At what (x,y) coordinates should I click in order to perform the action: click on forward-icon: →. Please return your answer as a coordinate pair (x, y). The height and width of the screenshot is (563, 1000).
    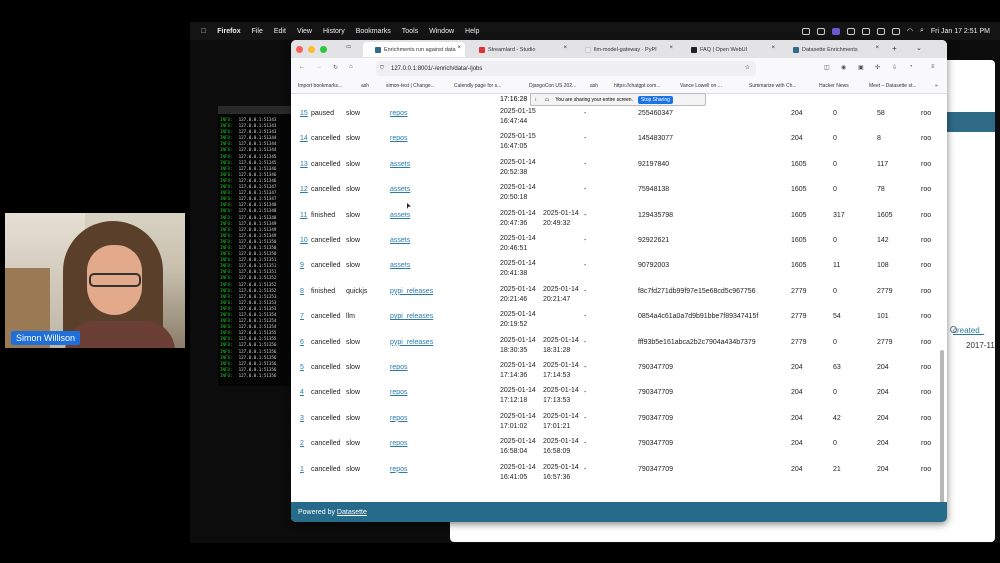
    Looking at the image, I should click on (319, 67).